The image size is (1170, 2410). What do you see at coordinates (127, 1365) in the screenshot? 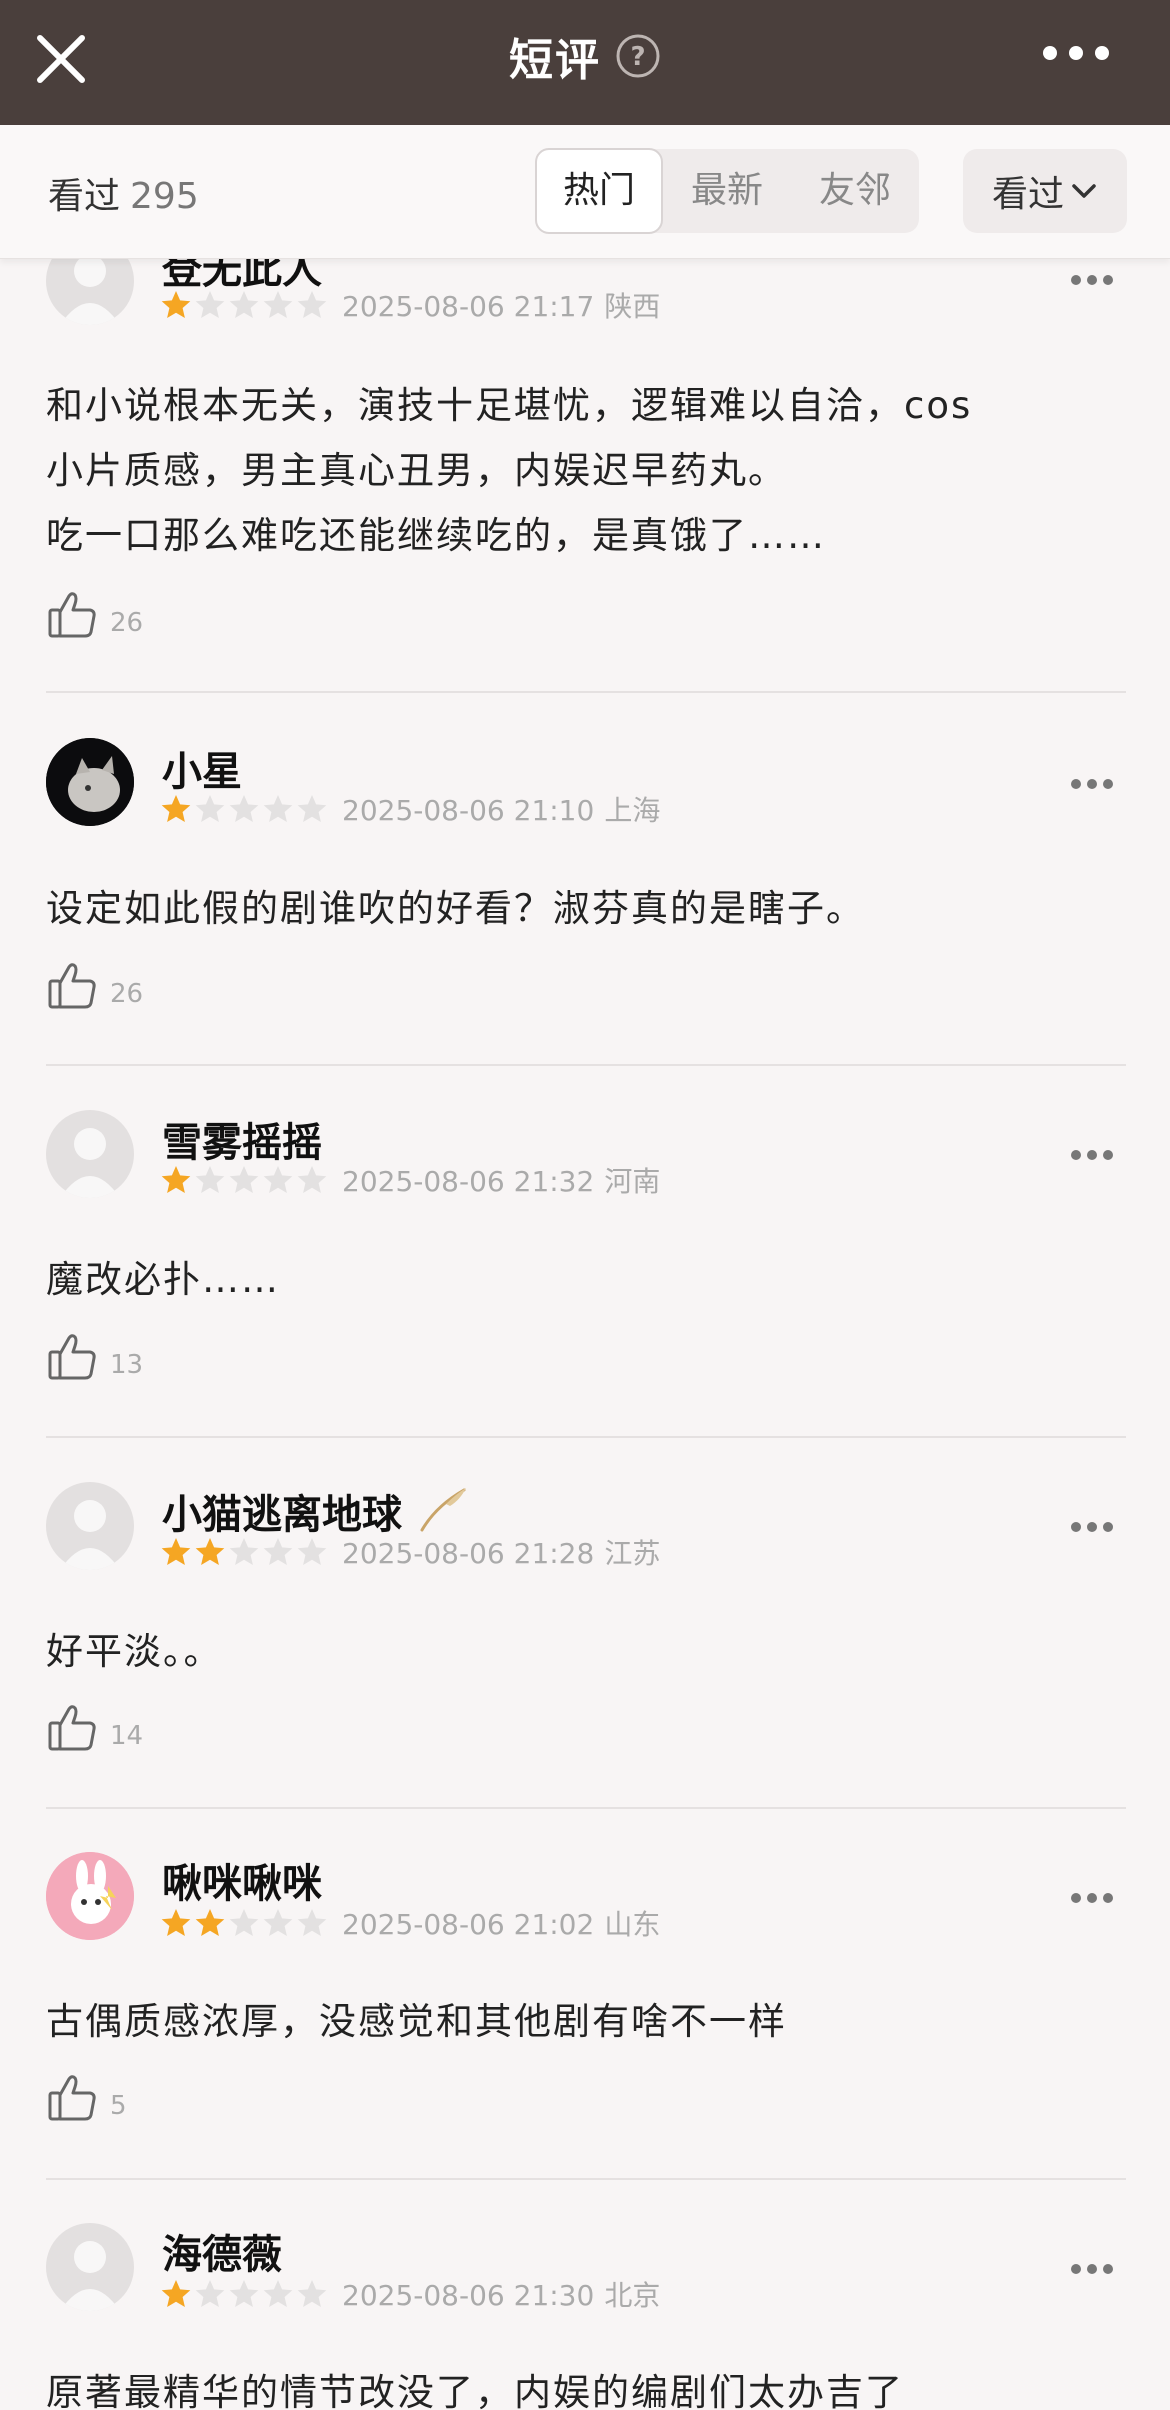
I see `like-count: 13` at bounding box center [127, 1365].